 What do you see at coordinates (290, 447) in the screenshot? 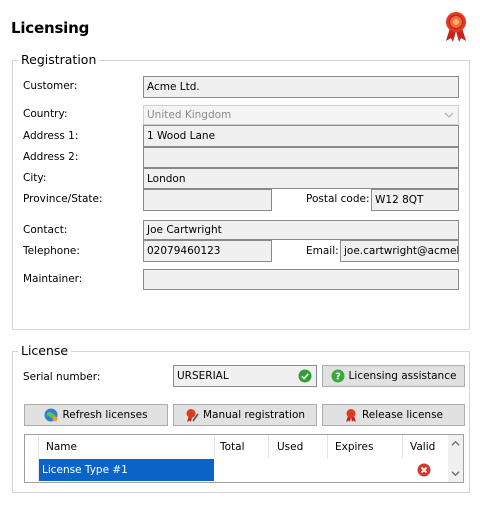
I see `column-header-used: Used` at bounding box center [290, 447].